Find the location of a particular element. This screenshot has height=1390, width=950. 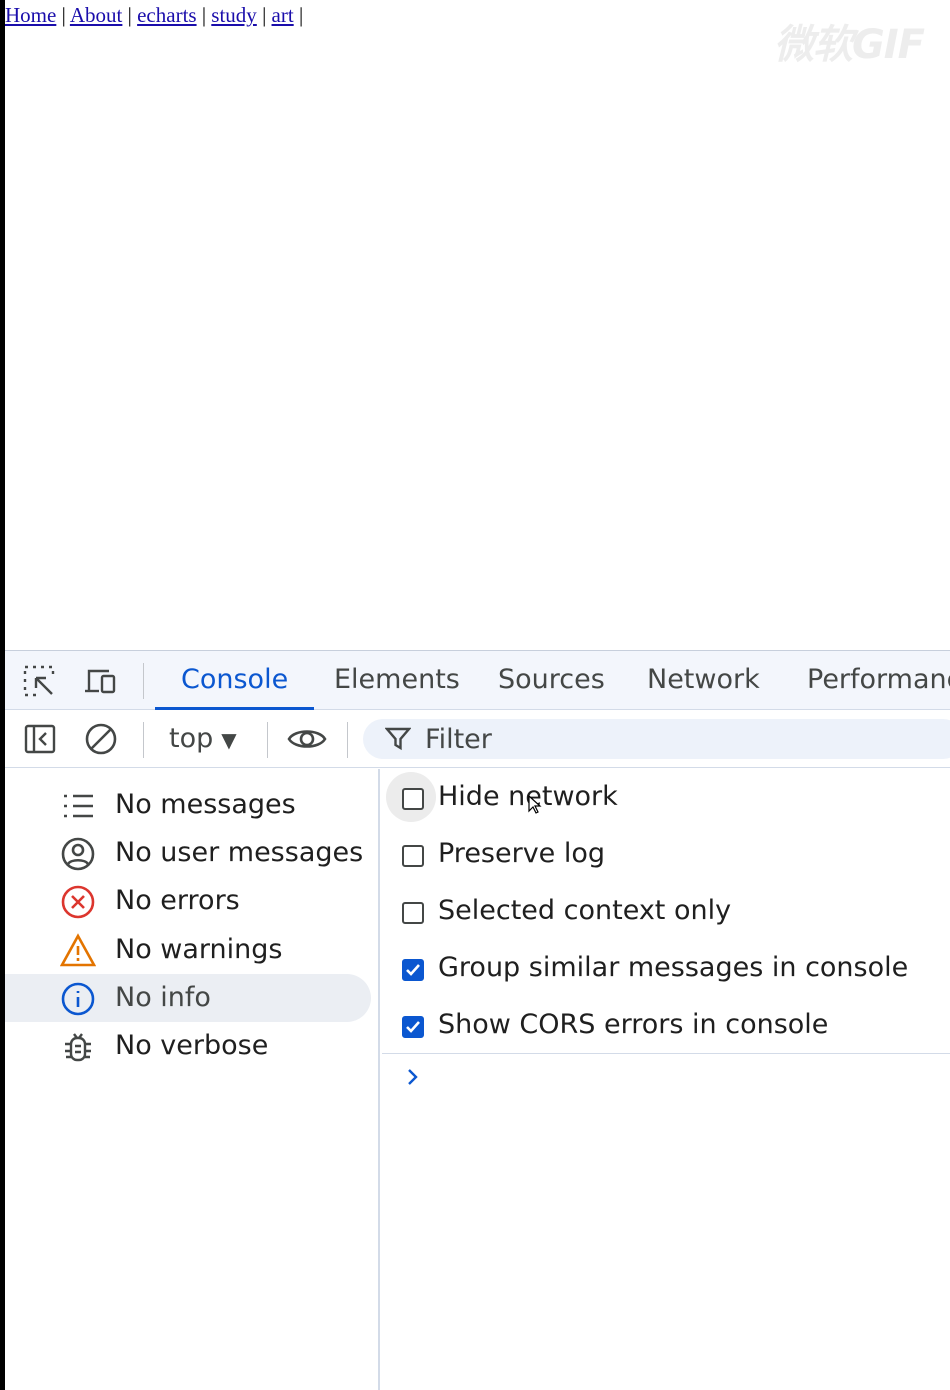

filter-funnel-icon is located at coordinates (398, 739).